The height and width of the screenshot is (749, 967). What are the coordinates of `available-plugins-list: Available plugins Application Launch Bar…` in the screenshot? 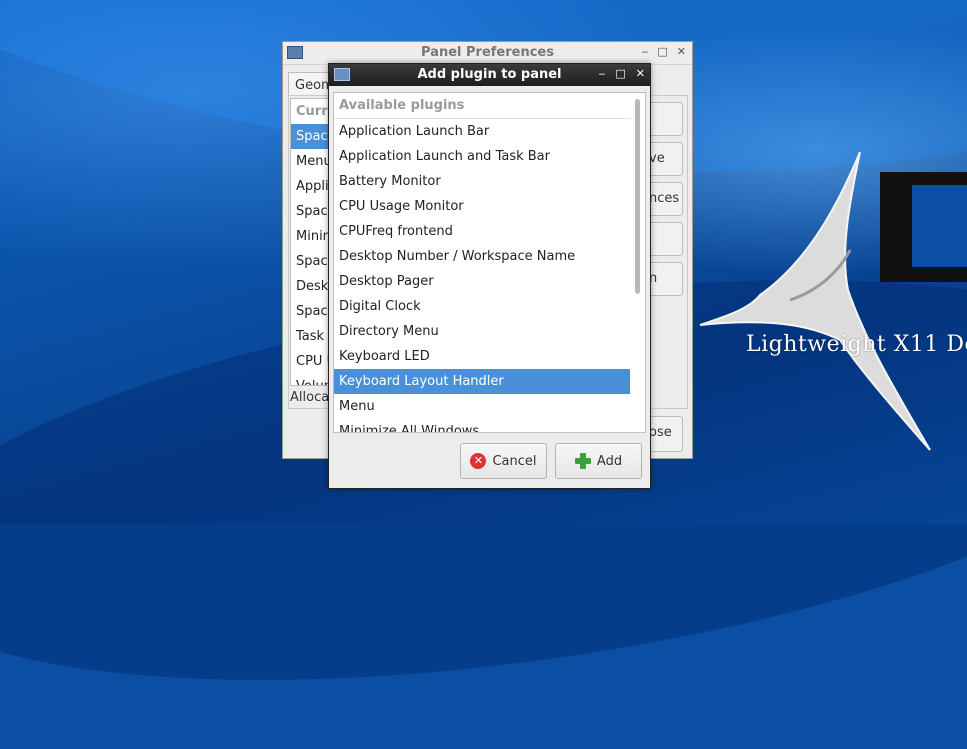 It's located at (489, 262).